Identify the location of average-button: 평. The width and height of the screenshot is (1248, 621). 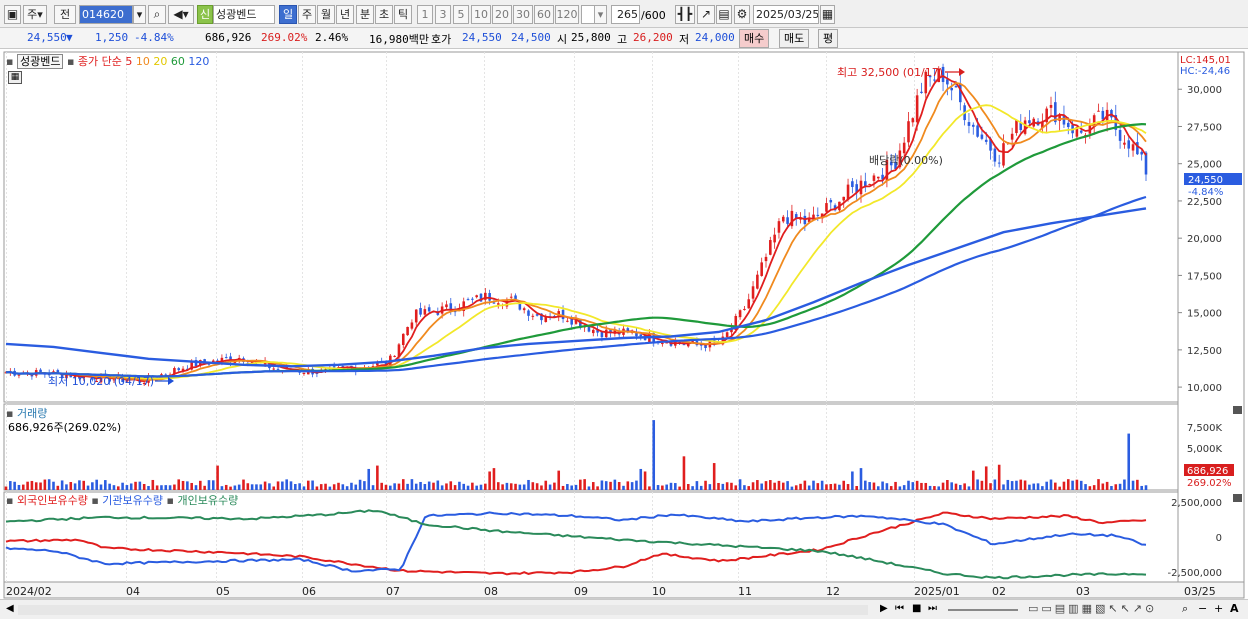
(828, 38).